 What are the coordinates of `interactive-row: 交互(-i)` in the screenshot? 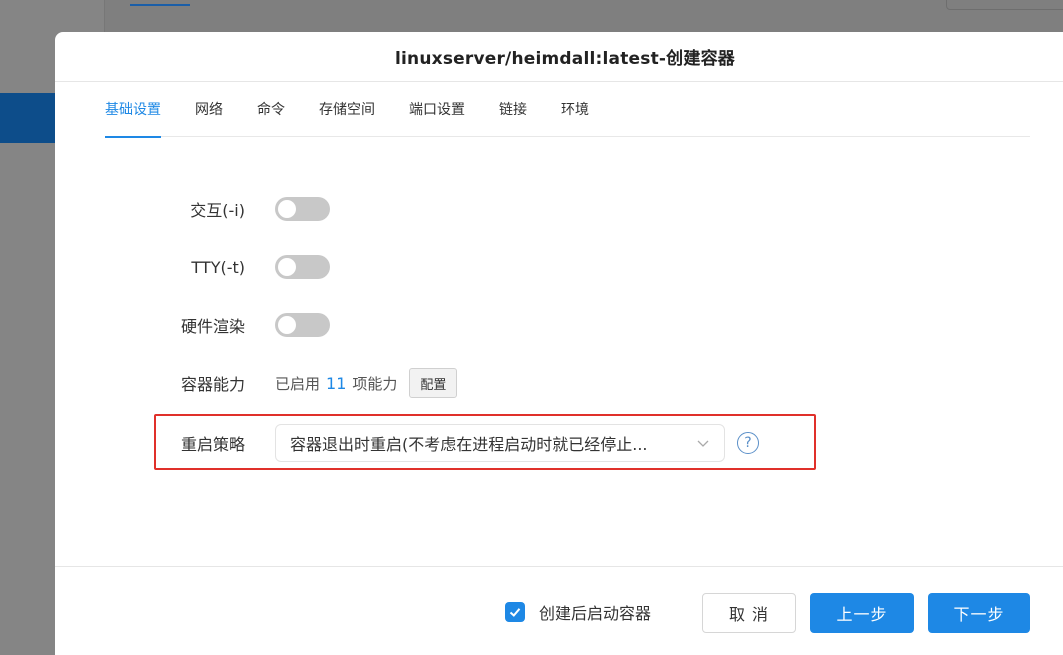 It's located at (192, 209).